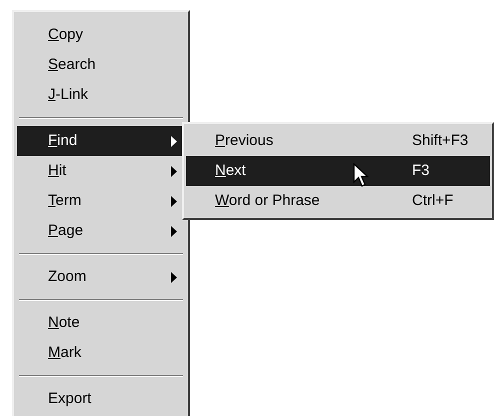 Image resolution: width=494 pixels, height=416 pixels. What do you see at coordinates (64, 322) in the screenshot?
I see `menu-item-label: Note` at bounding box center [64, 322].